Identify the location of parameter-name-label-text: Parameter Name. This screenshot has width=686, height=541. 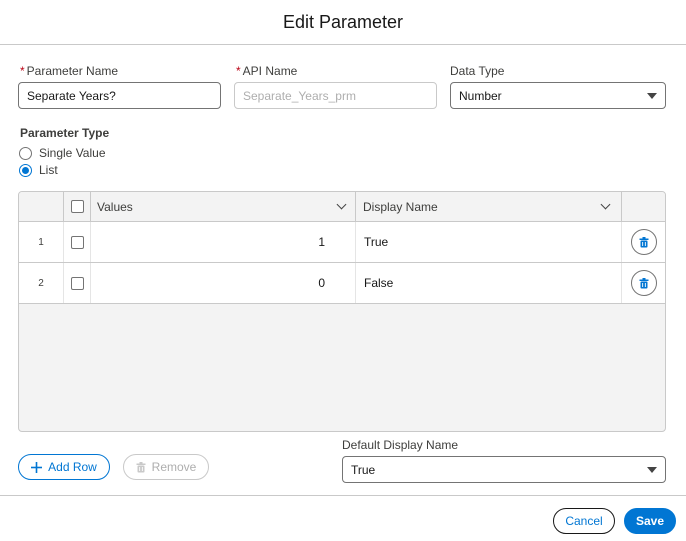
(72, 71).